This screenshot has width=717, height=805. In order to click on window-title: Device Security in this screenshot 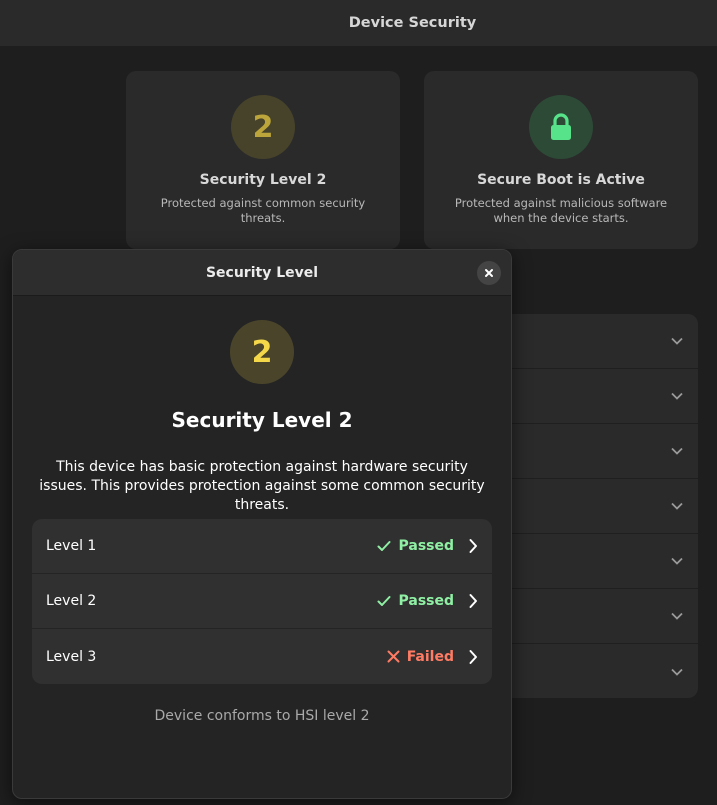, I will do `click(412, 23)`.